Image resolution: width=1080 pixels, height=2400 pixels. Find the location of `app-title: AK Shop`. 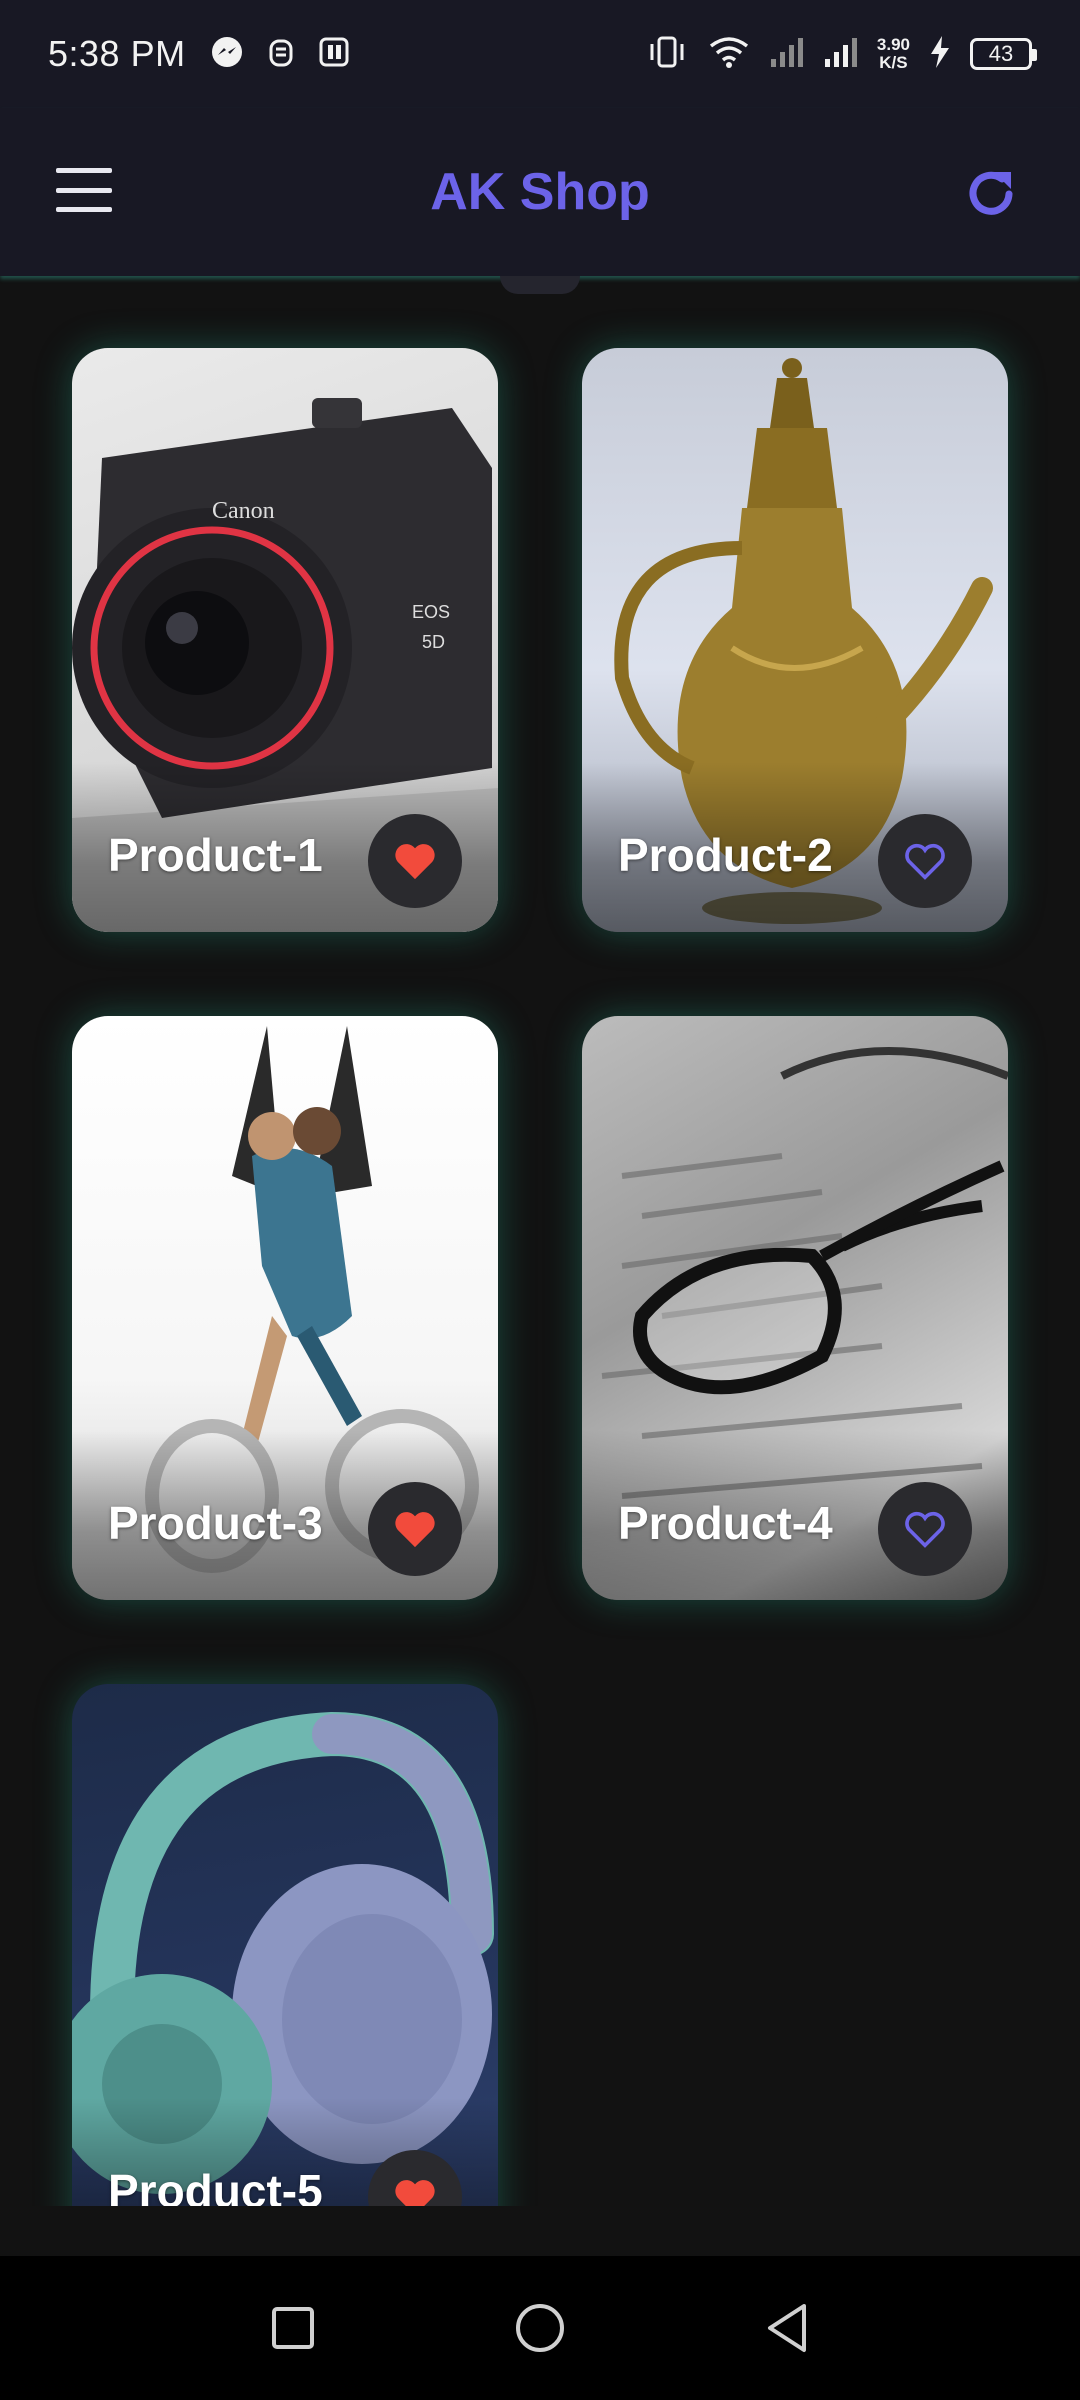

app-title: AK Shop is located at coordinates (540, 192).